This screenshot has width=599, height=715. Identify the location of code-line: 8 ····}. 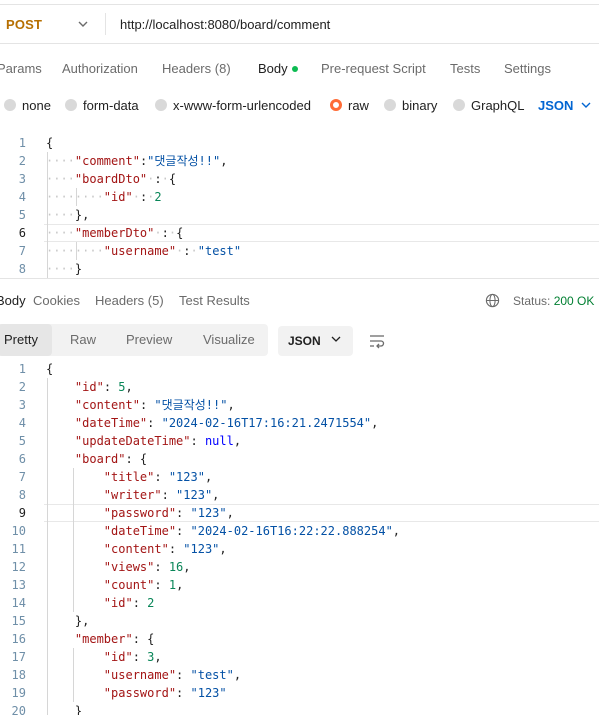
(299, 269).